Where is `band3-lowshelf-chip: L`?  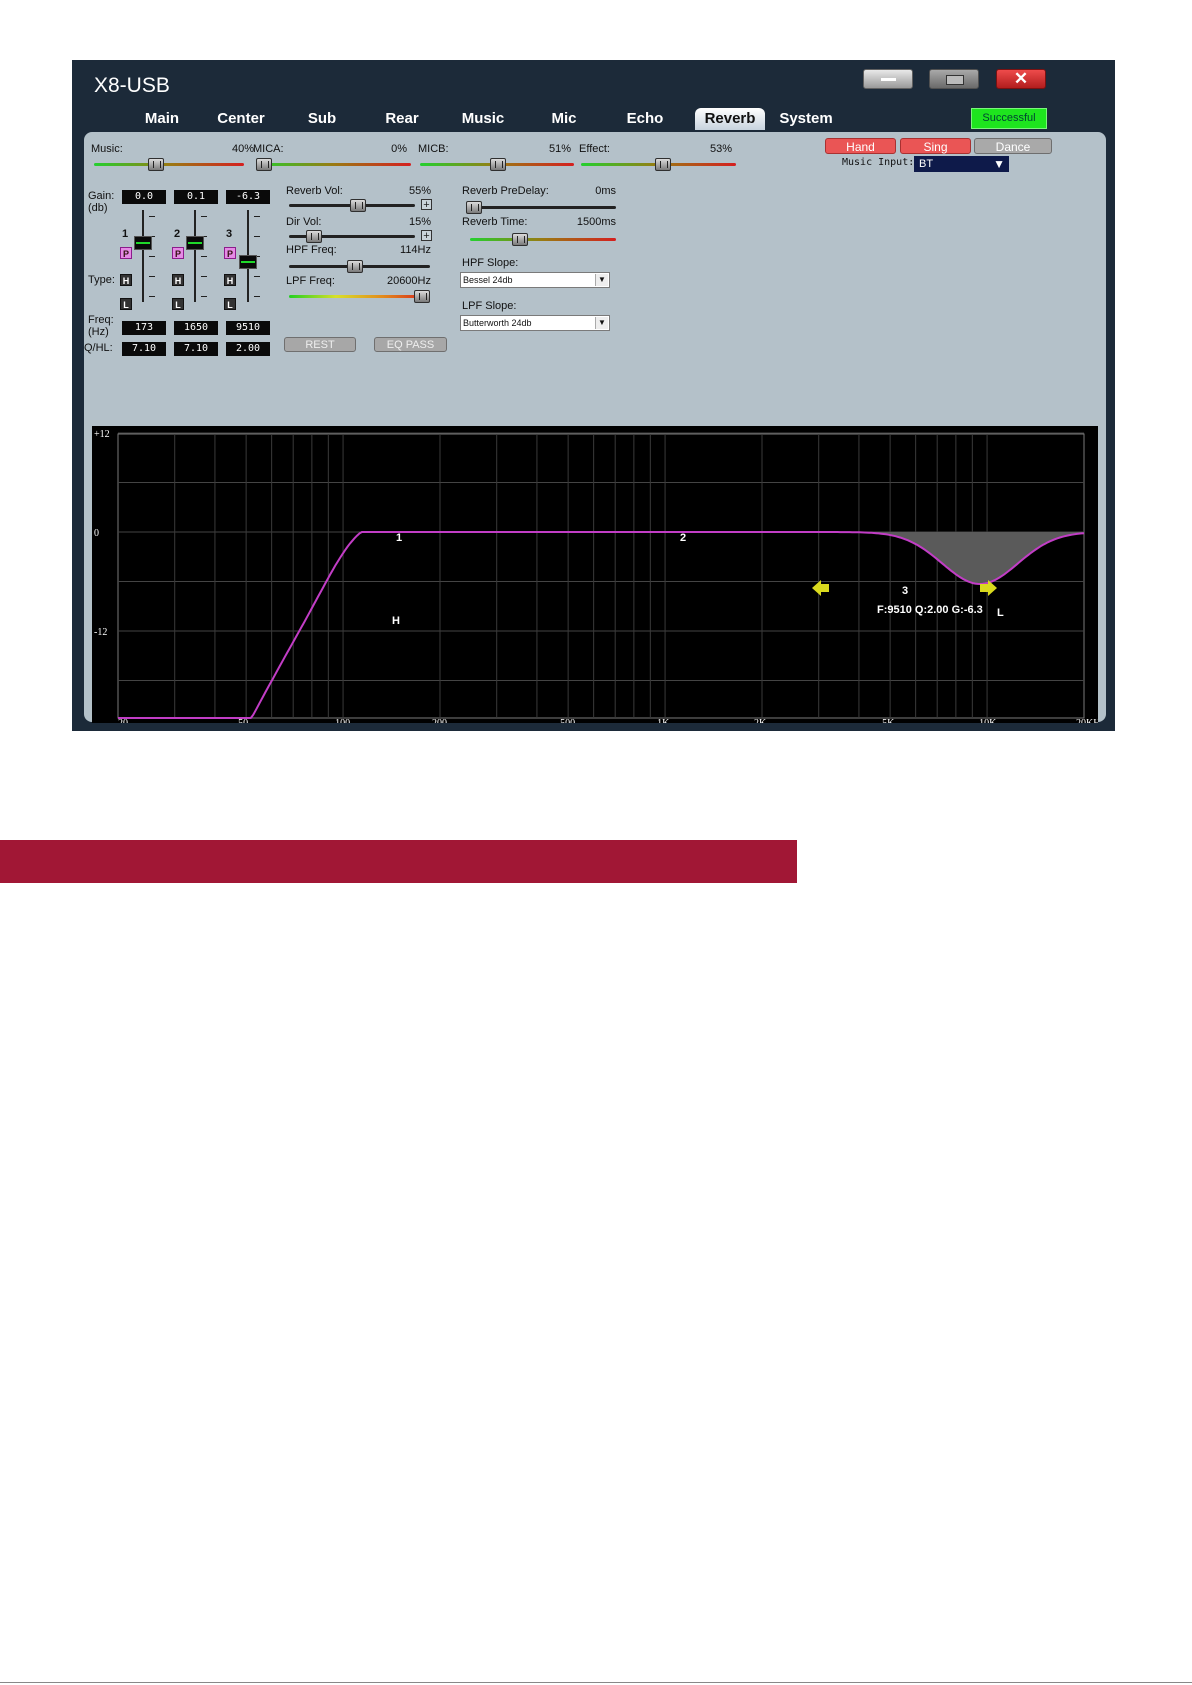
band3-lowshelf-chip: L is located at coordinates (230, 304).